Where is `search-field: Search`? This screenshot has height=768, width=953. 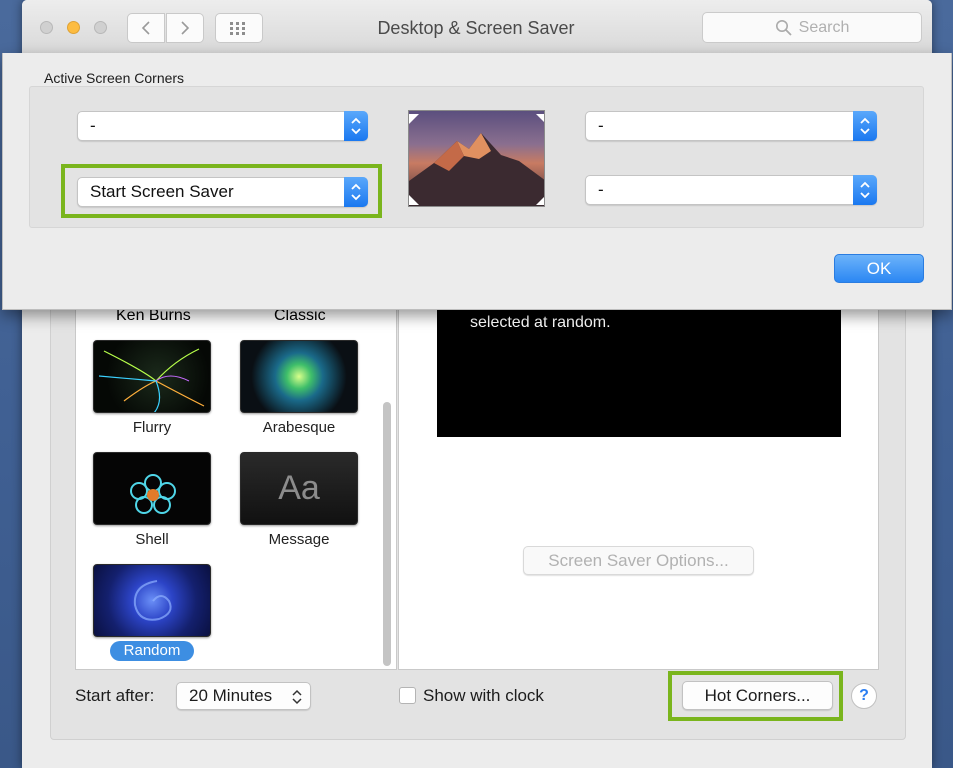
search-field: Search is located at coordinates (812, 27).